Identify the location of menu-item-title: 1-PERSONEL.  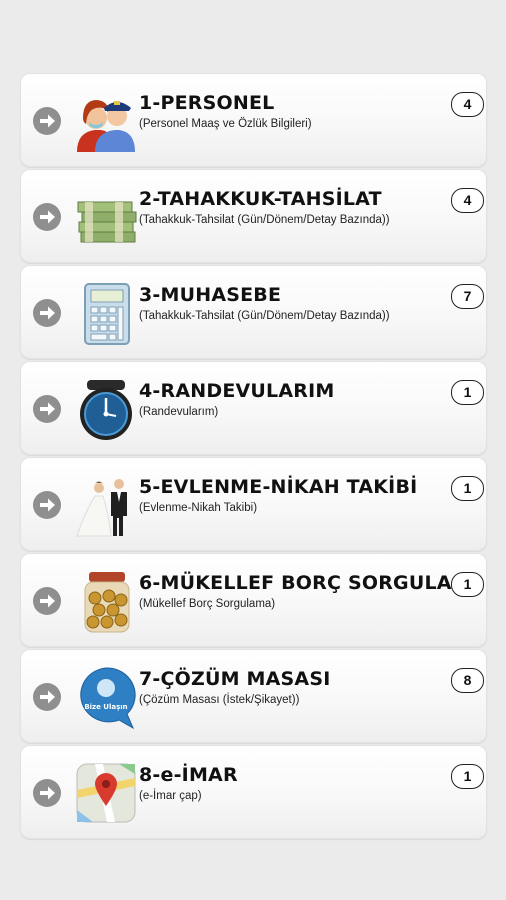
(207, 103).